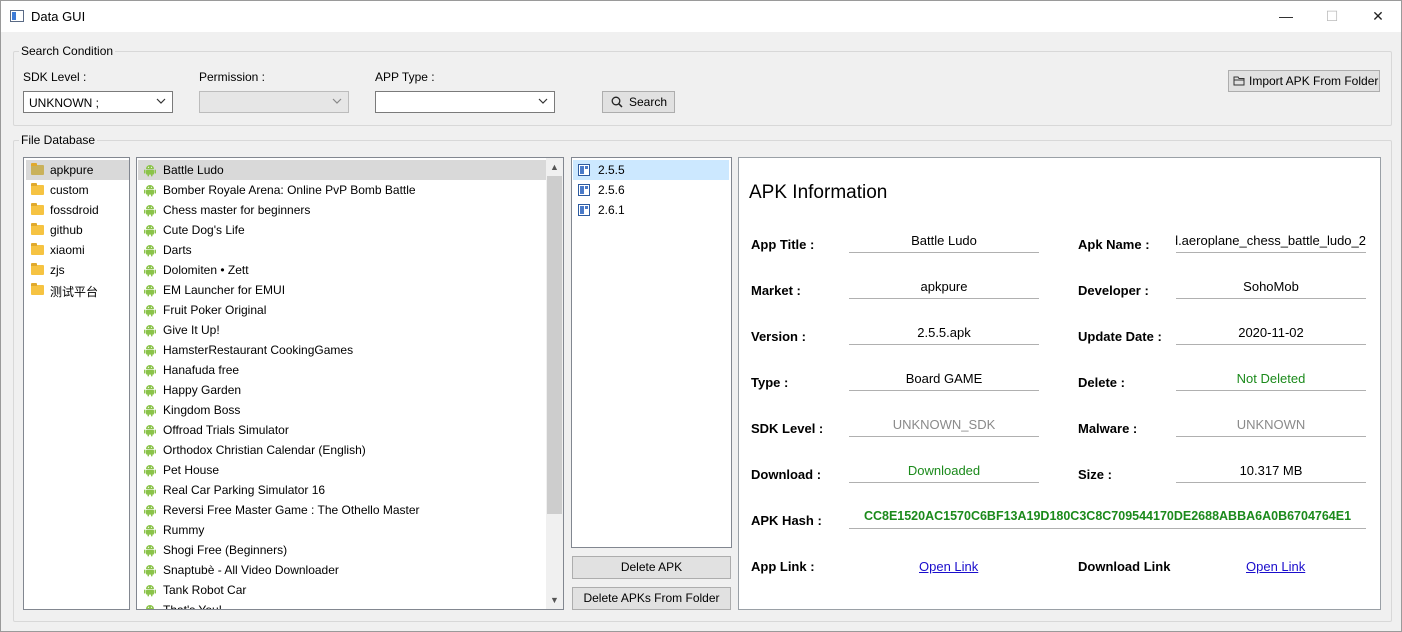 This screenshot has height=632, width=1402. What do you see at coordinates (342, 290) in the screenshot?
I see `app-list-item: EM Launcher for EMUI` at bounding box center [342, 290].